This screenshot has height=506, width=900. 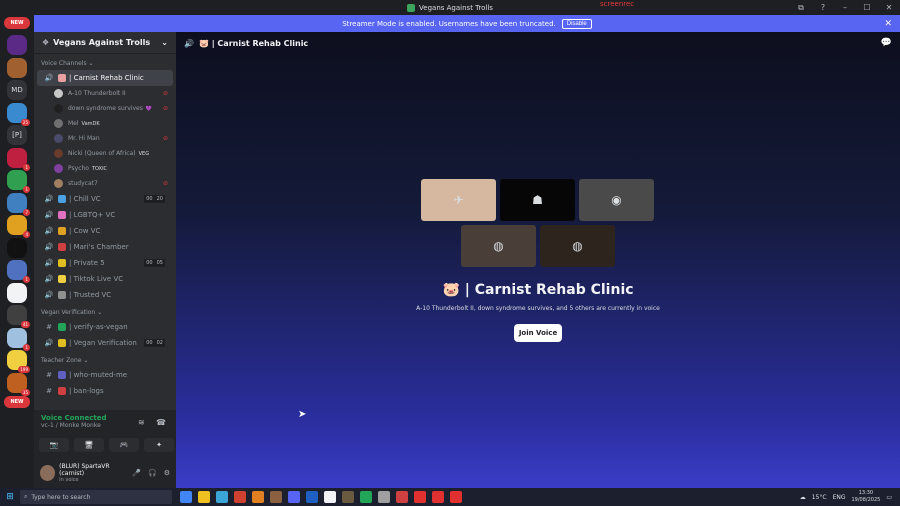 What do you see at coordinates (159, 263) in the screenshot?
I see `user-limit-value: 05` at bounding box center [159, 263].